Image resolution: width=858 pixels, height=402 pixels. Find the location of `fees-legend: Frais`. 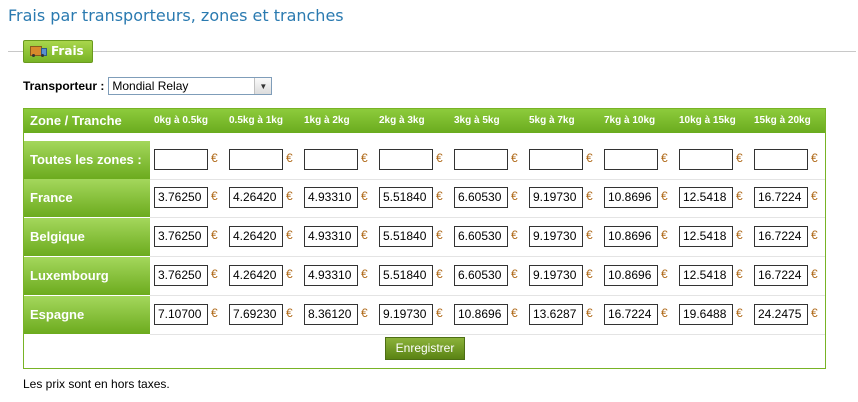

fees-legend: Frais is located at coordinates (58, 51).